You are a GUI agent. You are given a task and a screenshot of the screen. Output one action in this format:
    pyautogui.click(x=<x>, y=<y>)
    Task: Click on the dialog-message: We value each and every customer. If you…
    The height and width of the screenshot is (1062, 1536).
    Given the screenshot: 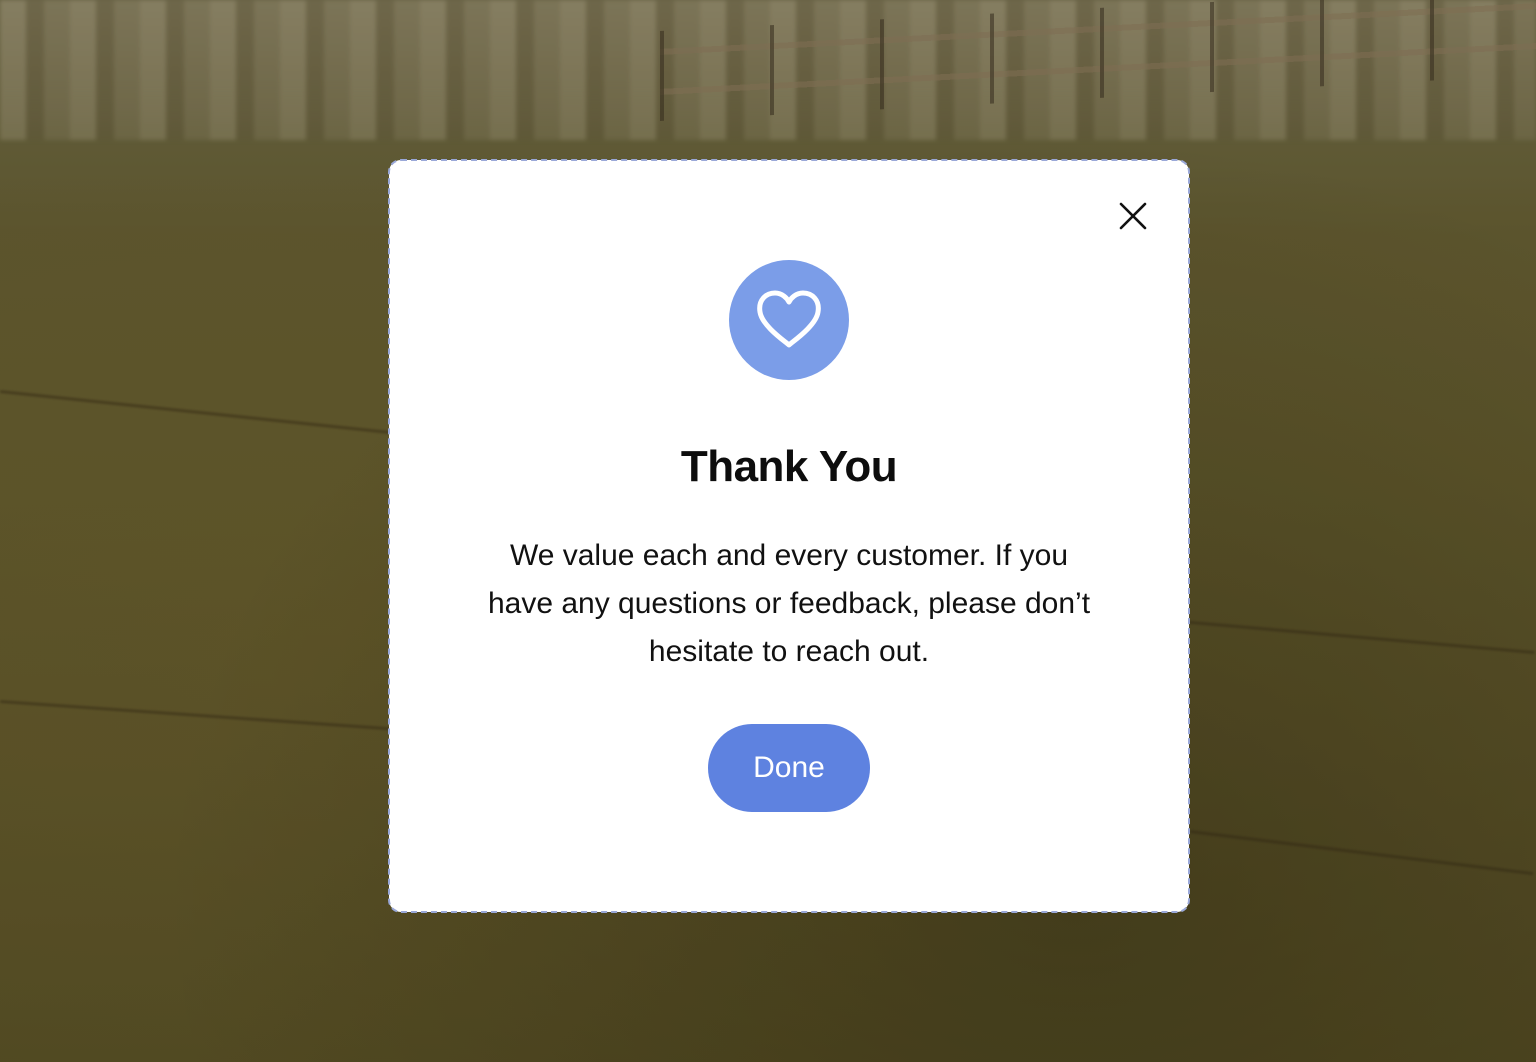 What is the action you would take?
    pyautogui.click(x=789, y=603)
    